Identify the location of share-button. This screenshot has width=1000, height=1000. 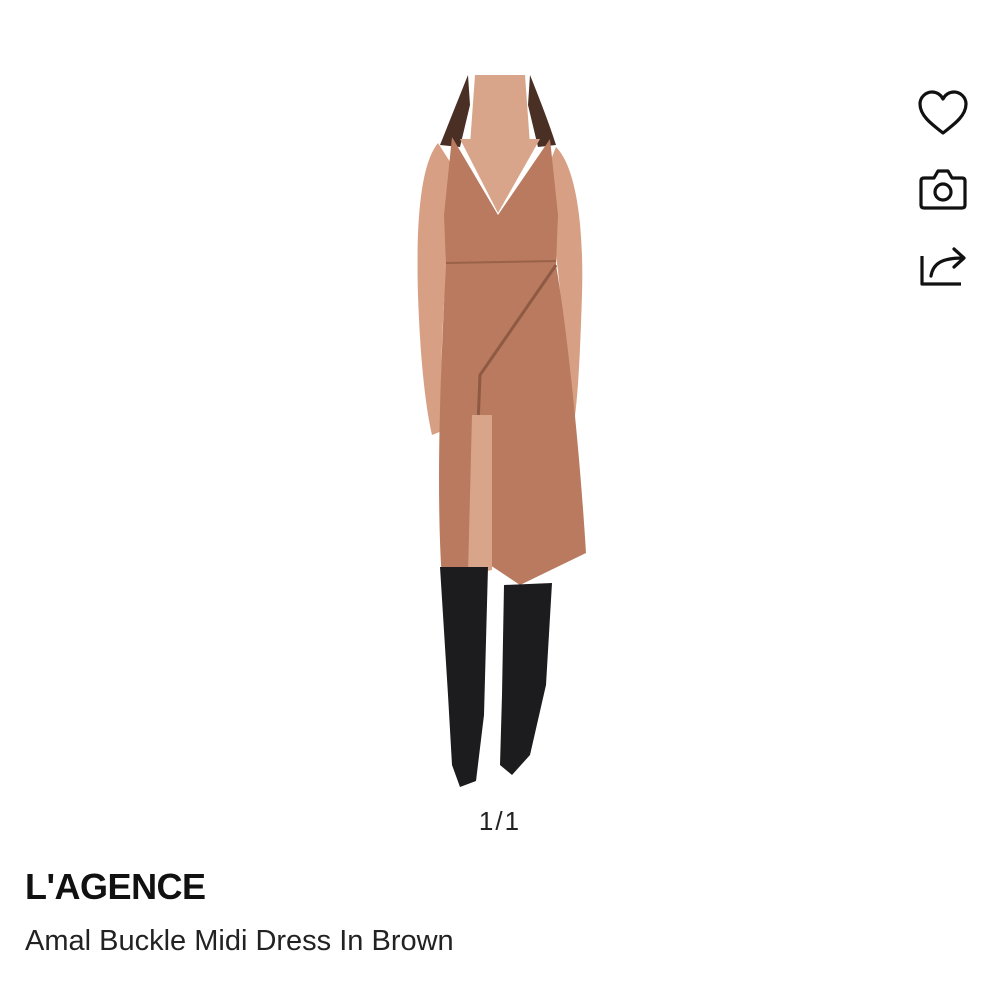
(943, 265).